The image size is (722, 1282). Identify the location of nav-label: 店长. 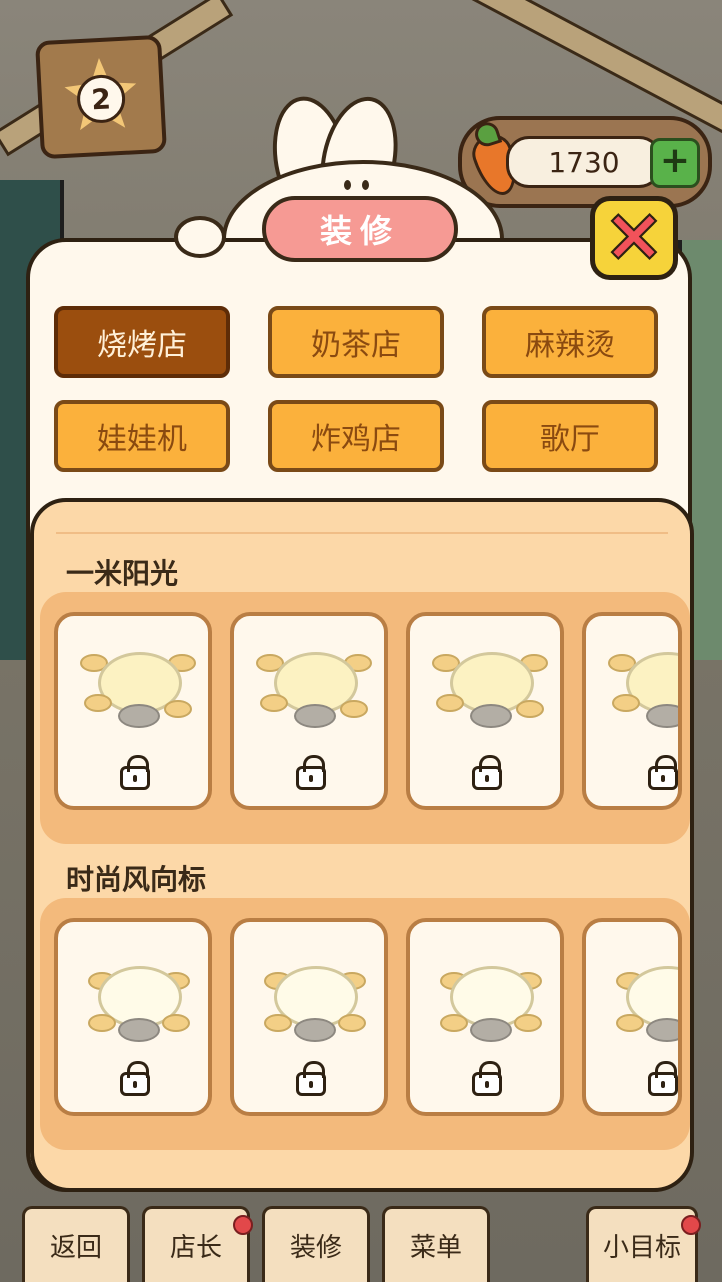
(195, 1248).